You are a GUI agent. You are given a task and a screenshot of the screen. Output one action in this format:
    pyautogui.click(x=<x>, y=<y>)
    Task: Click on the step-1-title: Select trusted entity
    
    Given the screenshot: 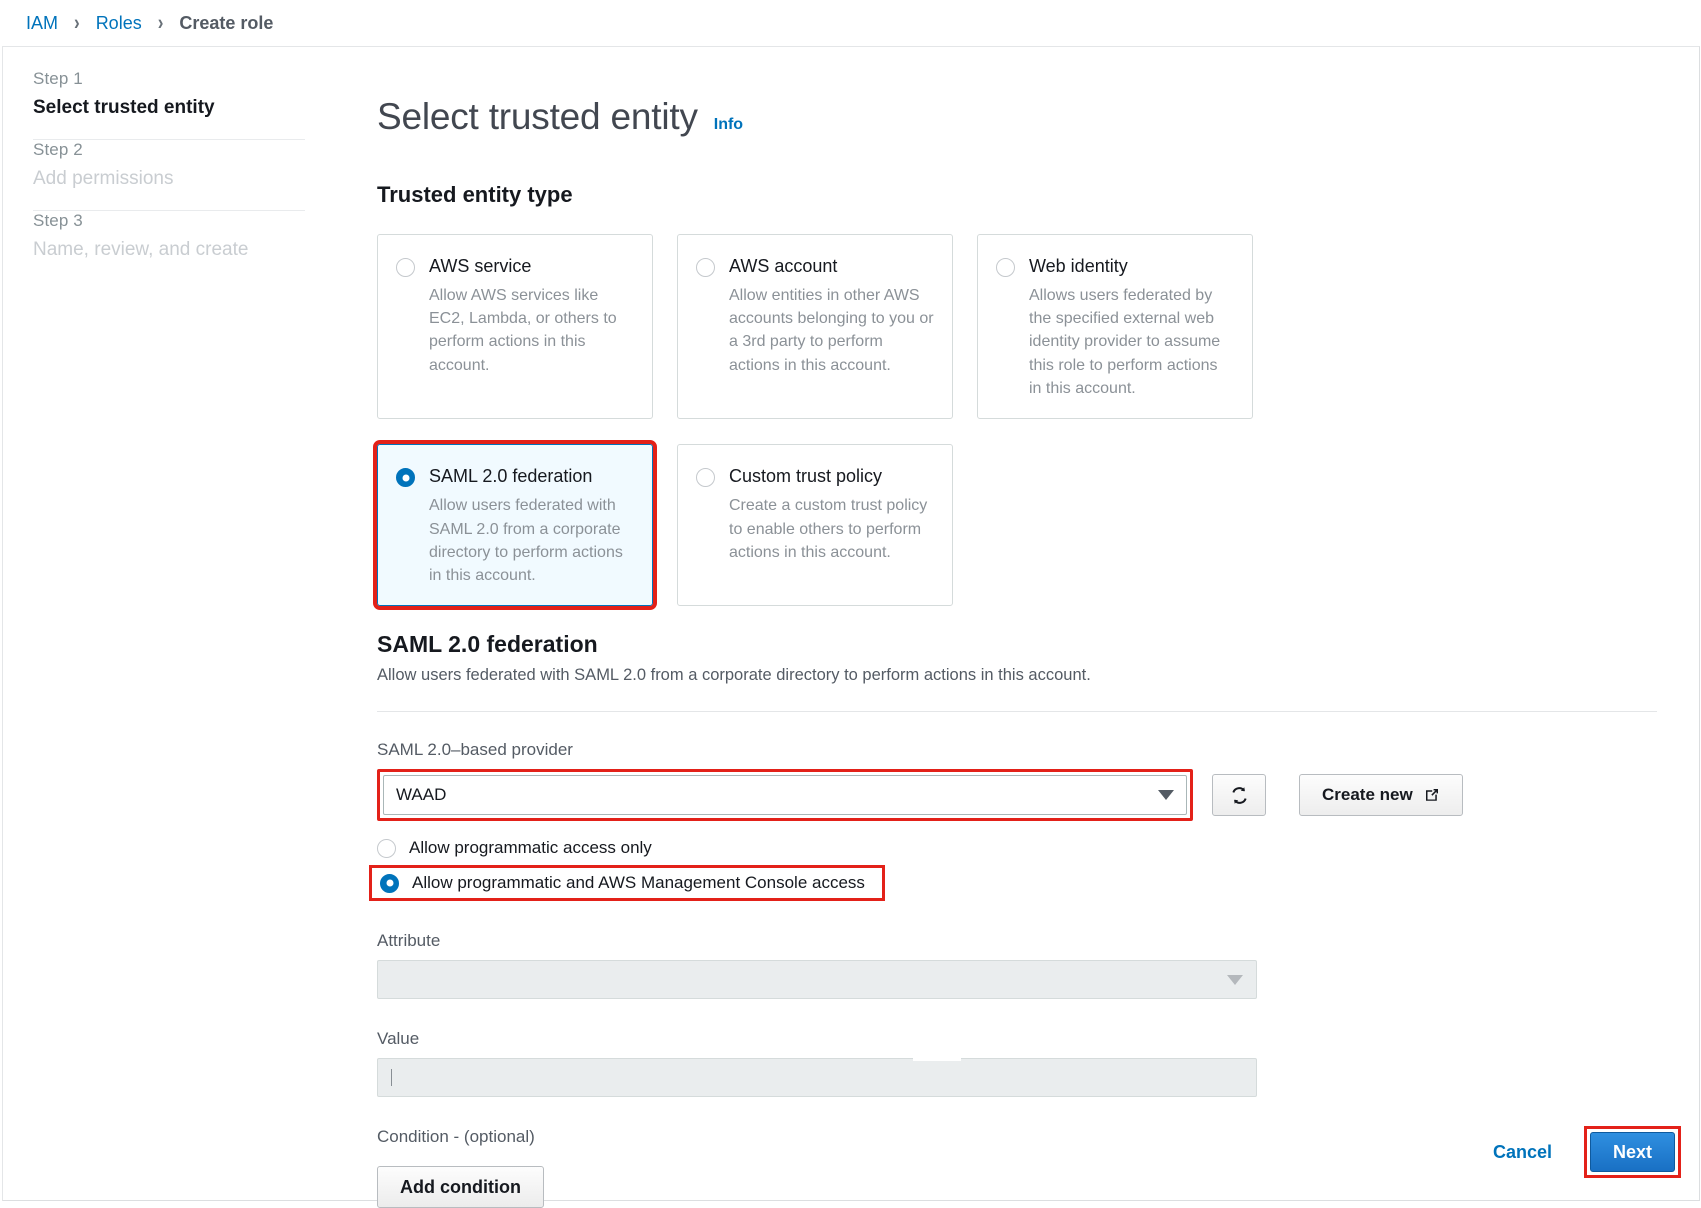 What is the action you would take?
    pyautogui.click(x=124, y=107)
    